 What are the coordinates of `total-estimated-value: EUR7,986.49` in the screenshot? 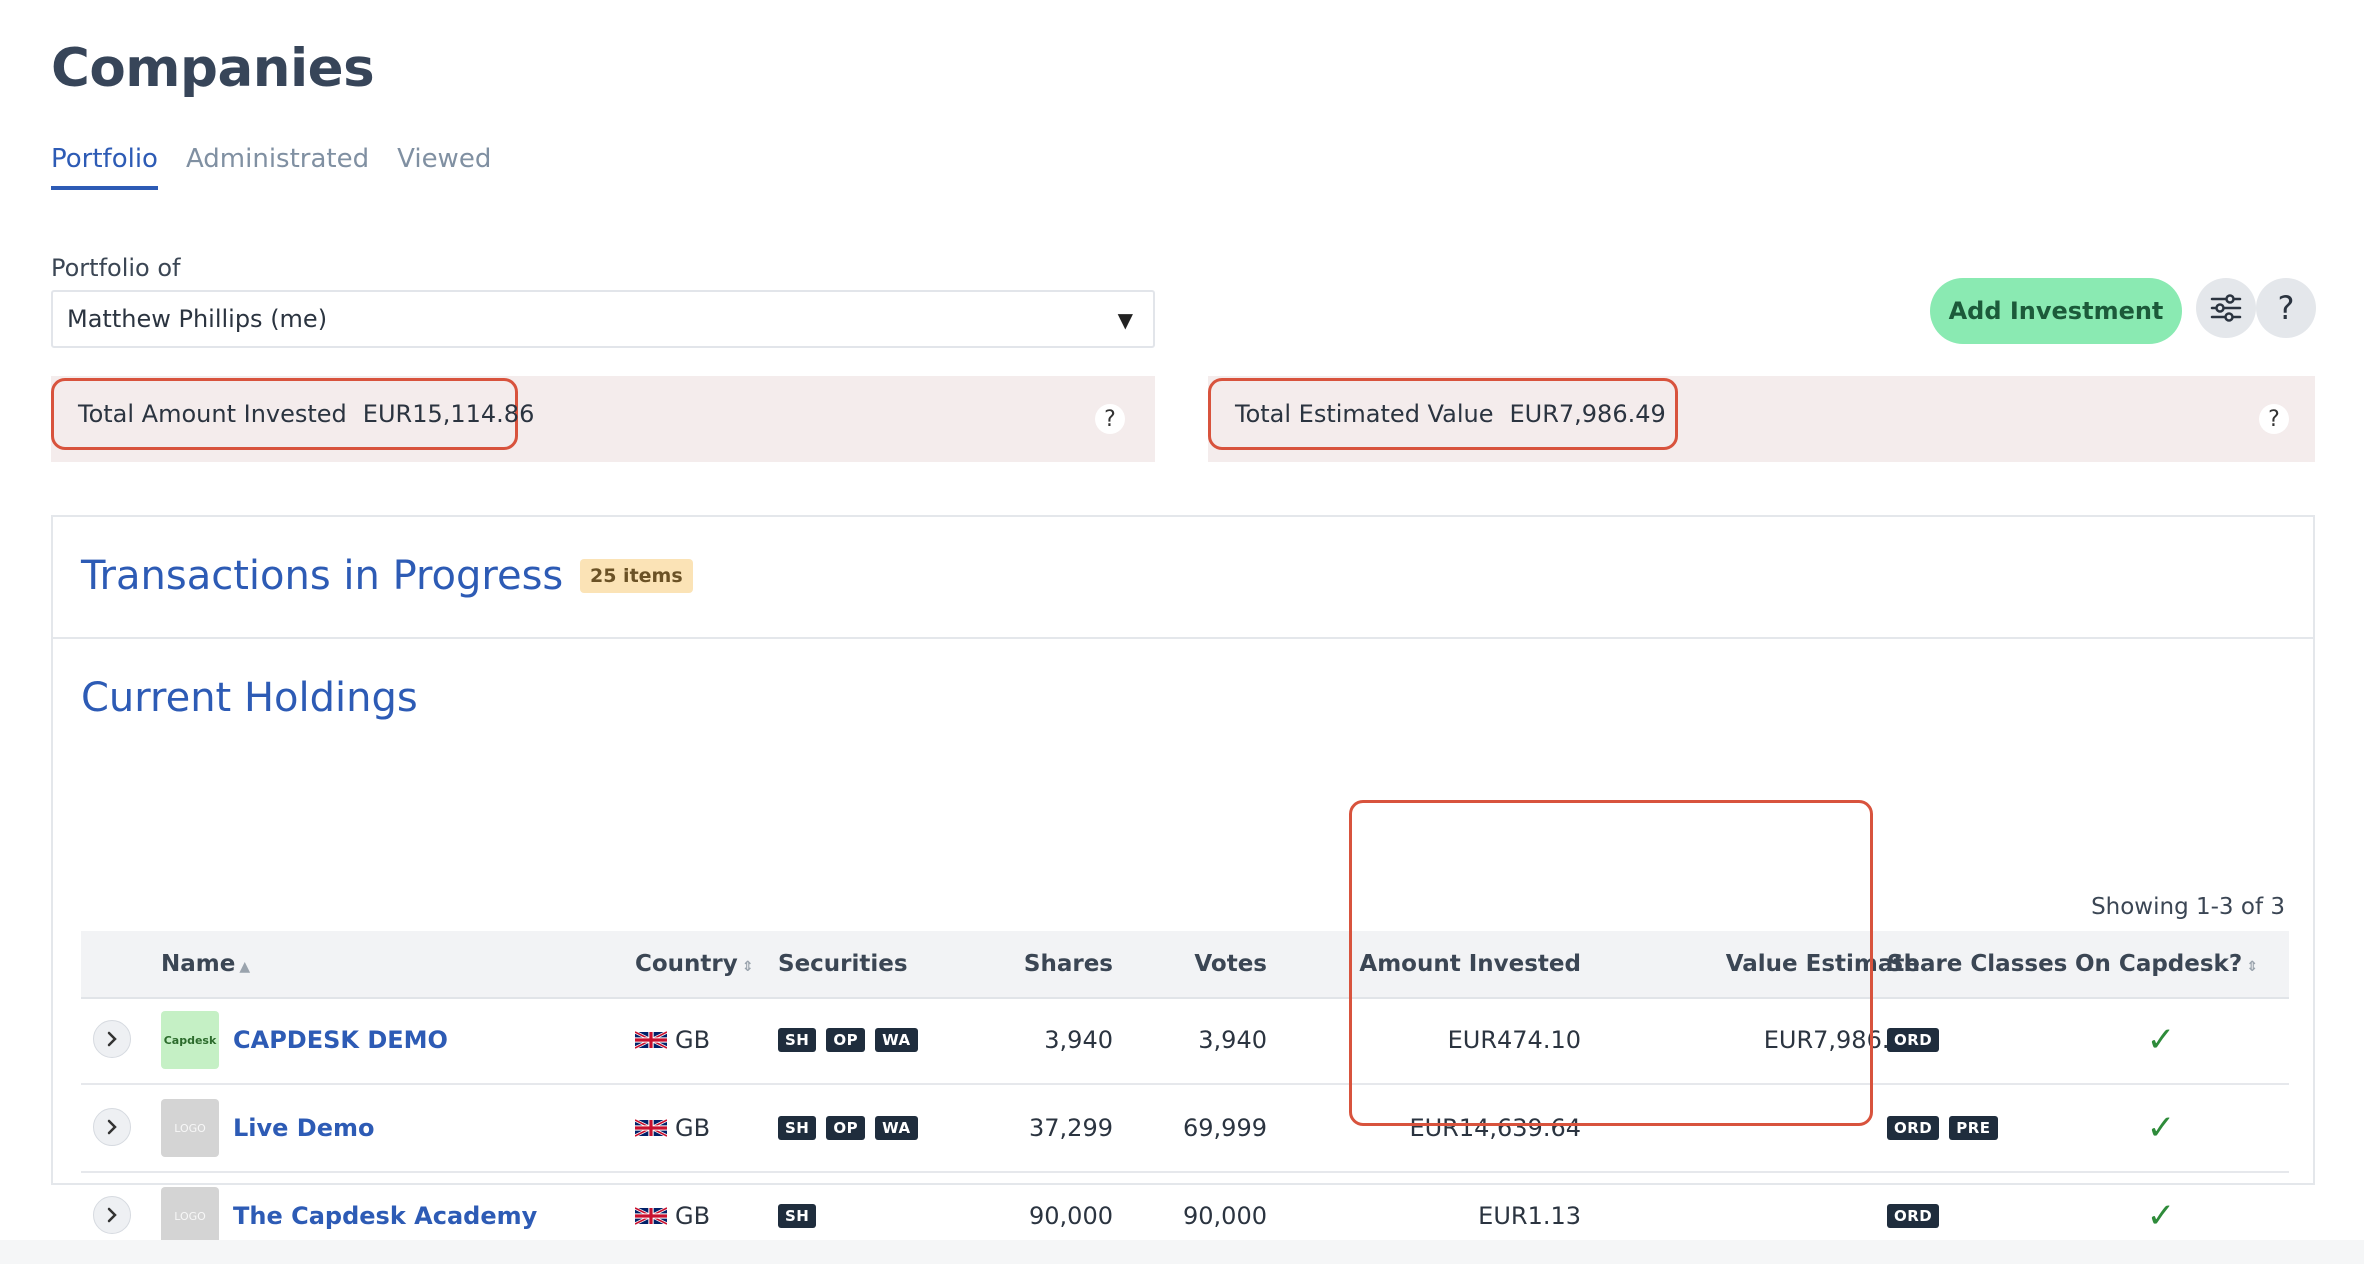 It's located at (1587, 414).